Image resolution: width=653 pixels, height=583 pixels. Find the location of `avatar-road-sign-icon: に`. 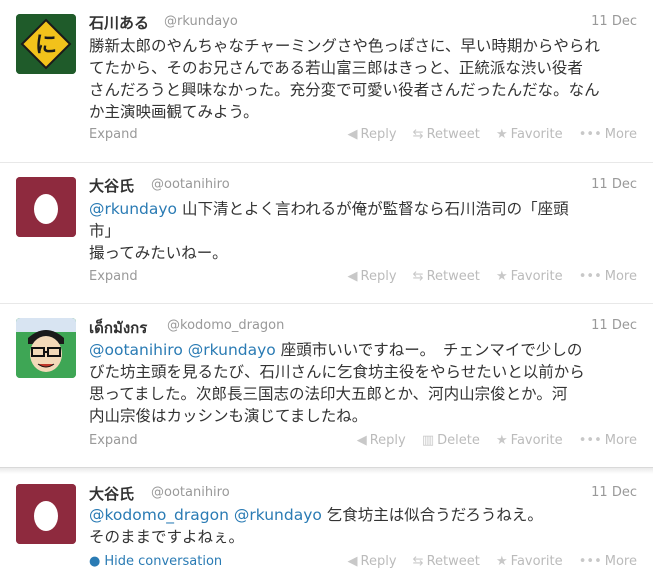

avatar-road-sign-icon: に is located at coordinates (46, 44).